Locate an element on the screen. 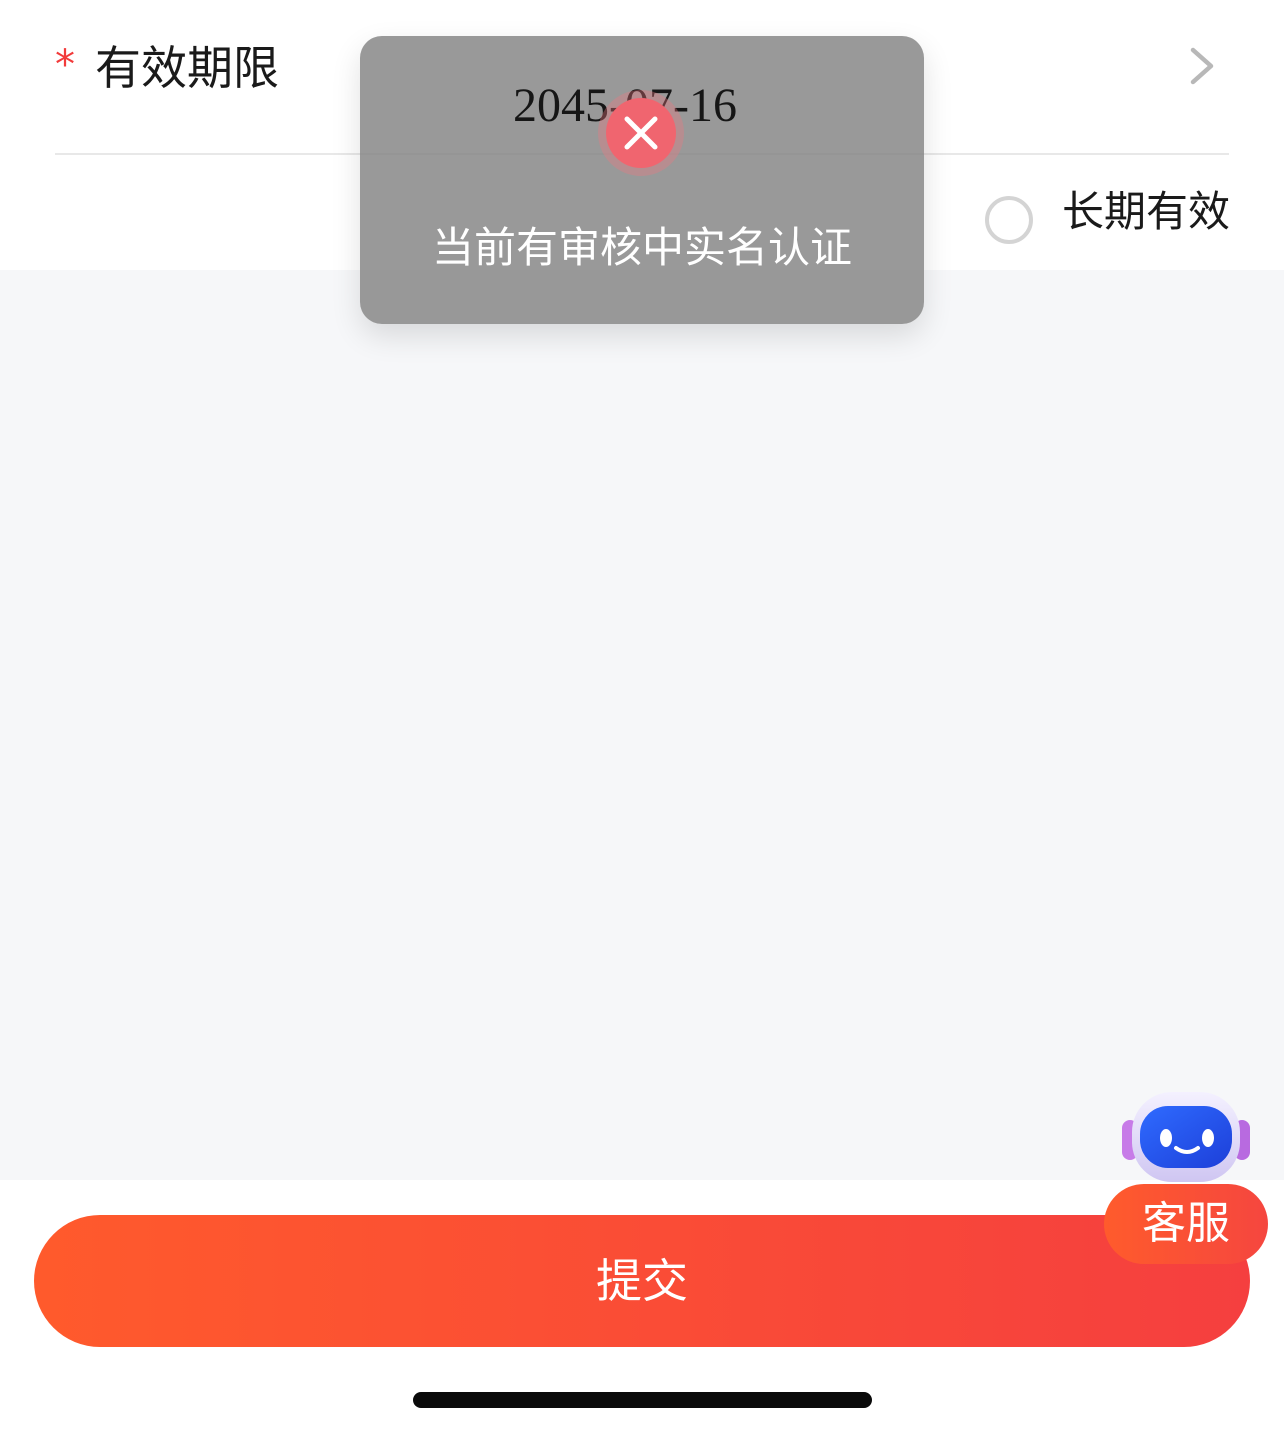 This screenshot has width=1284, height=1432. long-term-option: 长期有效 is located at coordinates (1110, 215).